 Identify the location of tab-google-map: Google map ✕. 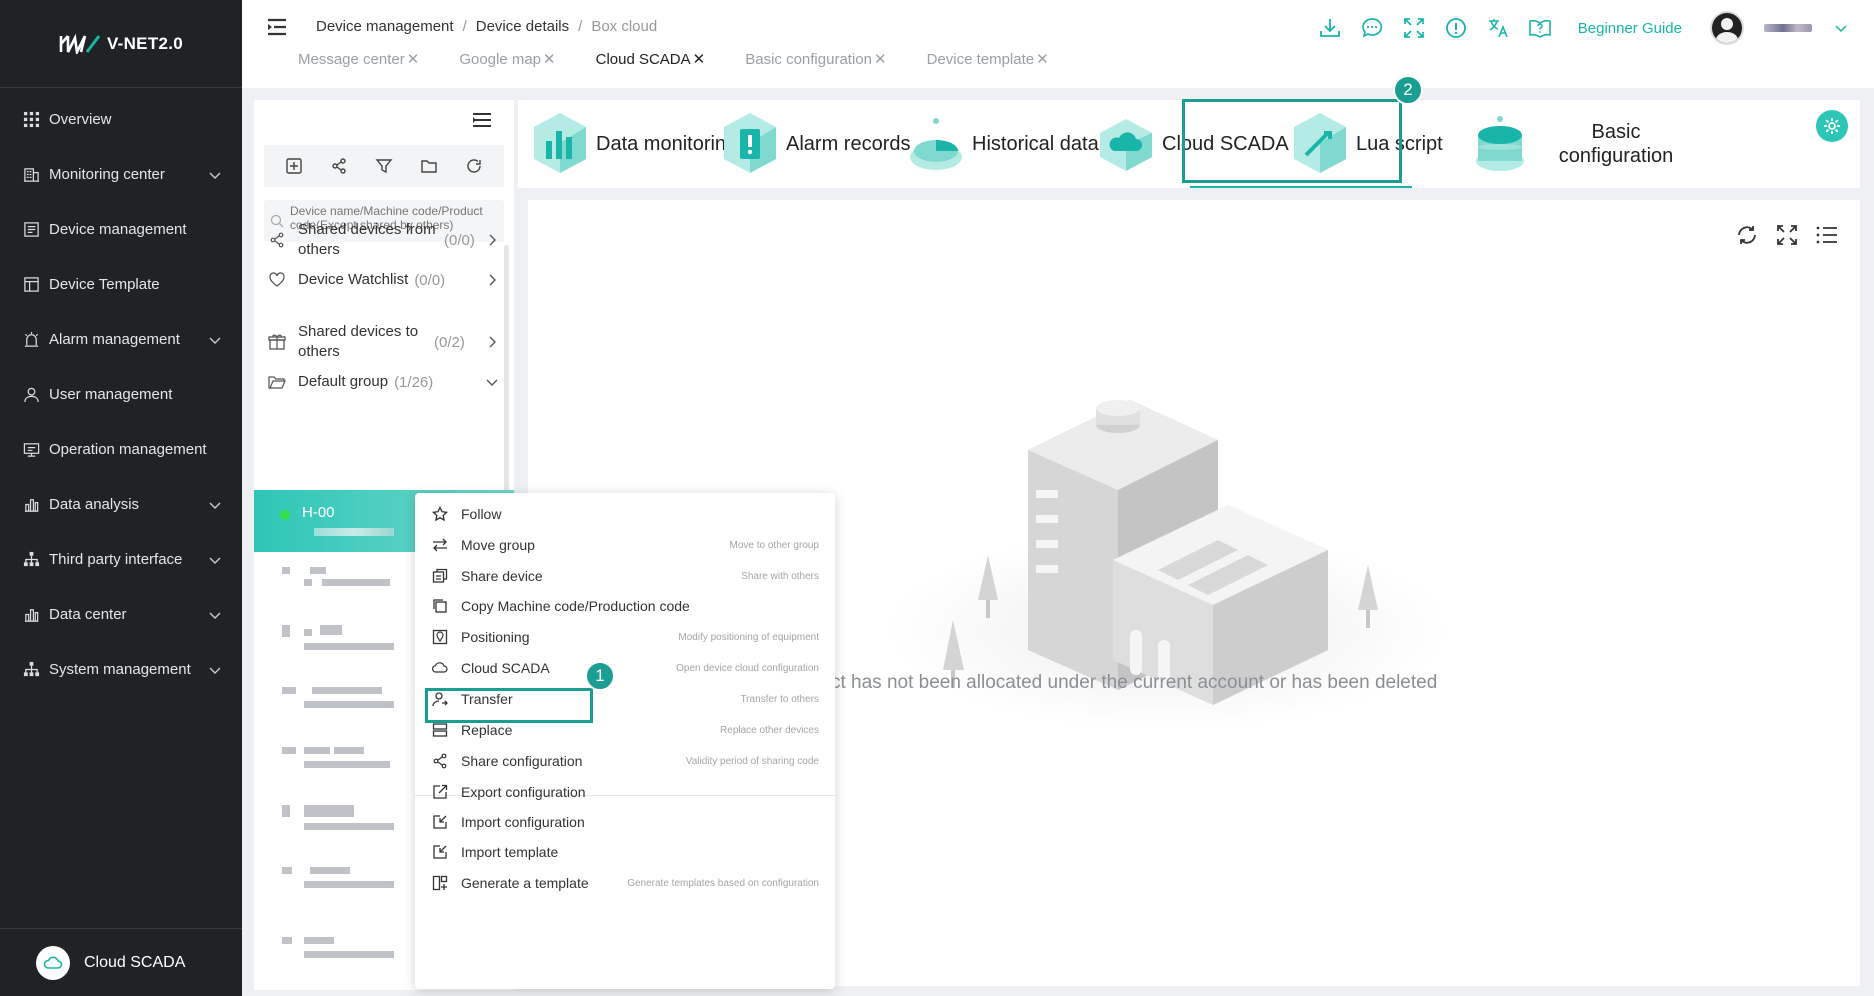
(507, 59).